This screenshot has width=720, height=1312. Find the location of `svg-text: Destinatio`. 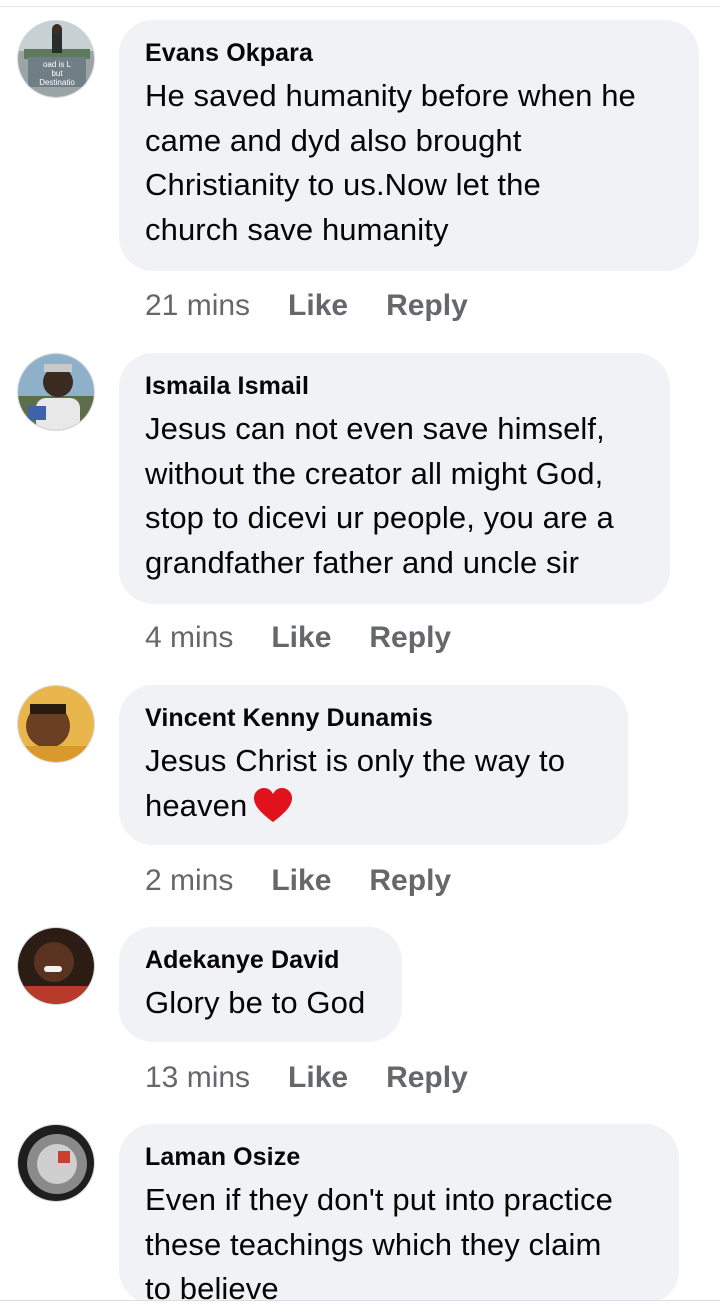

svg-text: Destinatio is located at coordinates (57, 82).